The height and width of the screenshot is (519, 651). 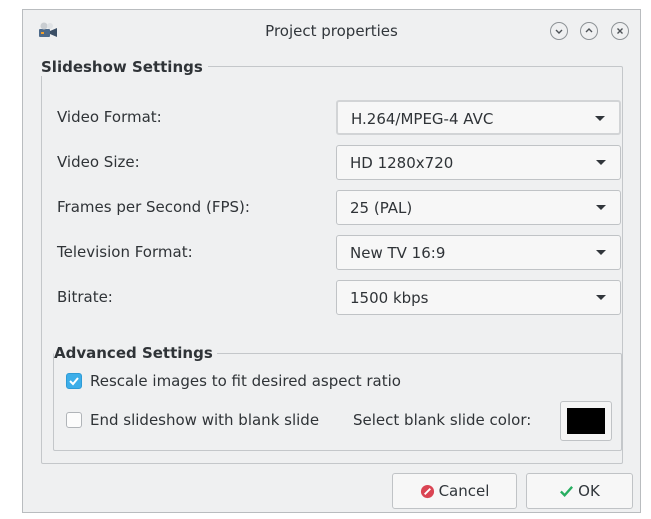 I want to click on video-size-label: Video Size:, so click(x=98, y=162).